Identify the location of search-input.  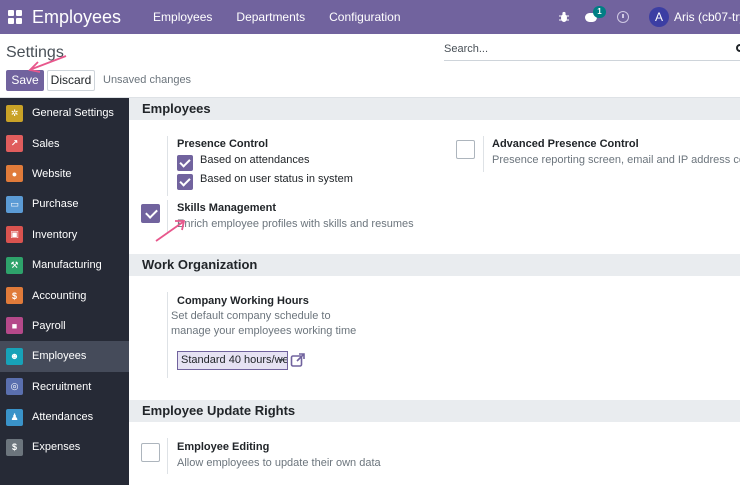
(589, 48).